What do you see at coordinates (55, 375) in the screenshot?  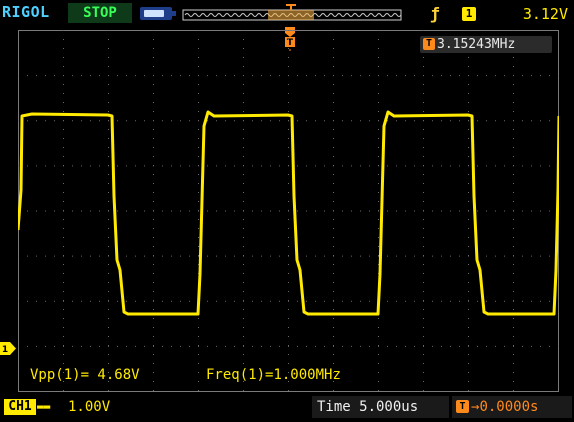 I see `measurement-label: Vpp(1)` at bounding box center [55, 375].